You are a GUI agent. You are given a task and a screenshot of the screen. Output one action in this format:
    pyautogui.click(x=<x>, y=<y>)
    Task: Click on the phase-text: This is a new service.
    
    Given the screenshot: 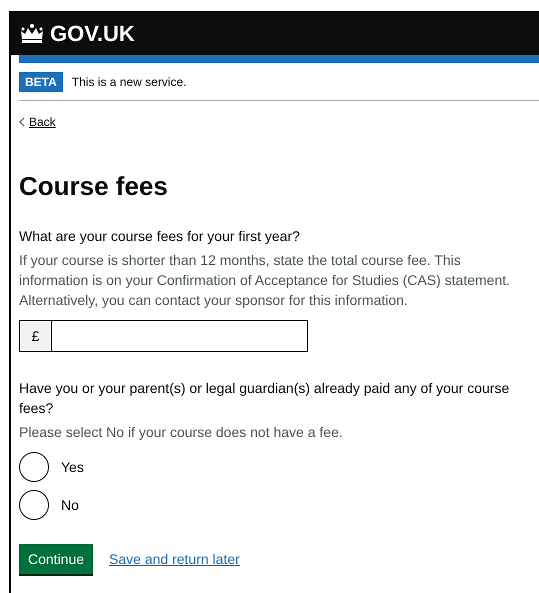 What is the action you would take?
    pyautogui.click(x=129, y=81)
    